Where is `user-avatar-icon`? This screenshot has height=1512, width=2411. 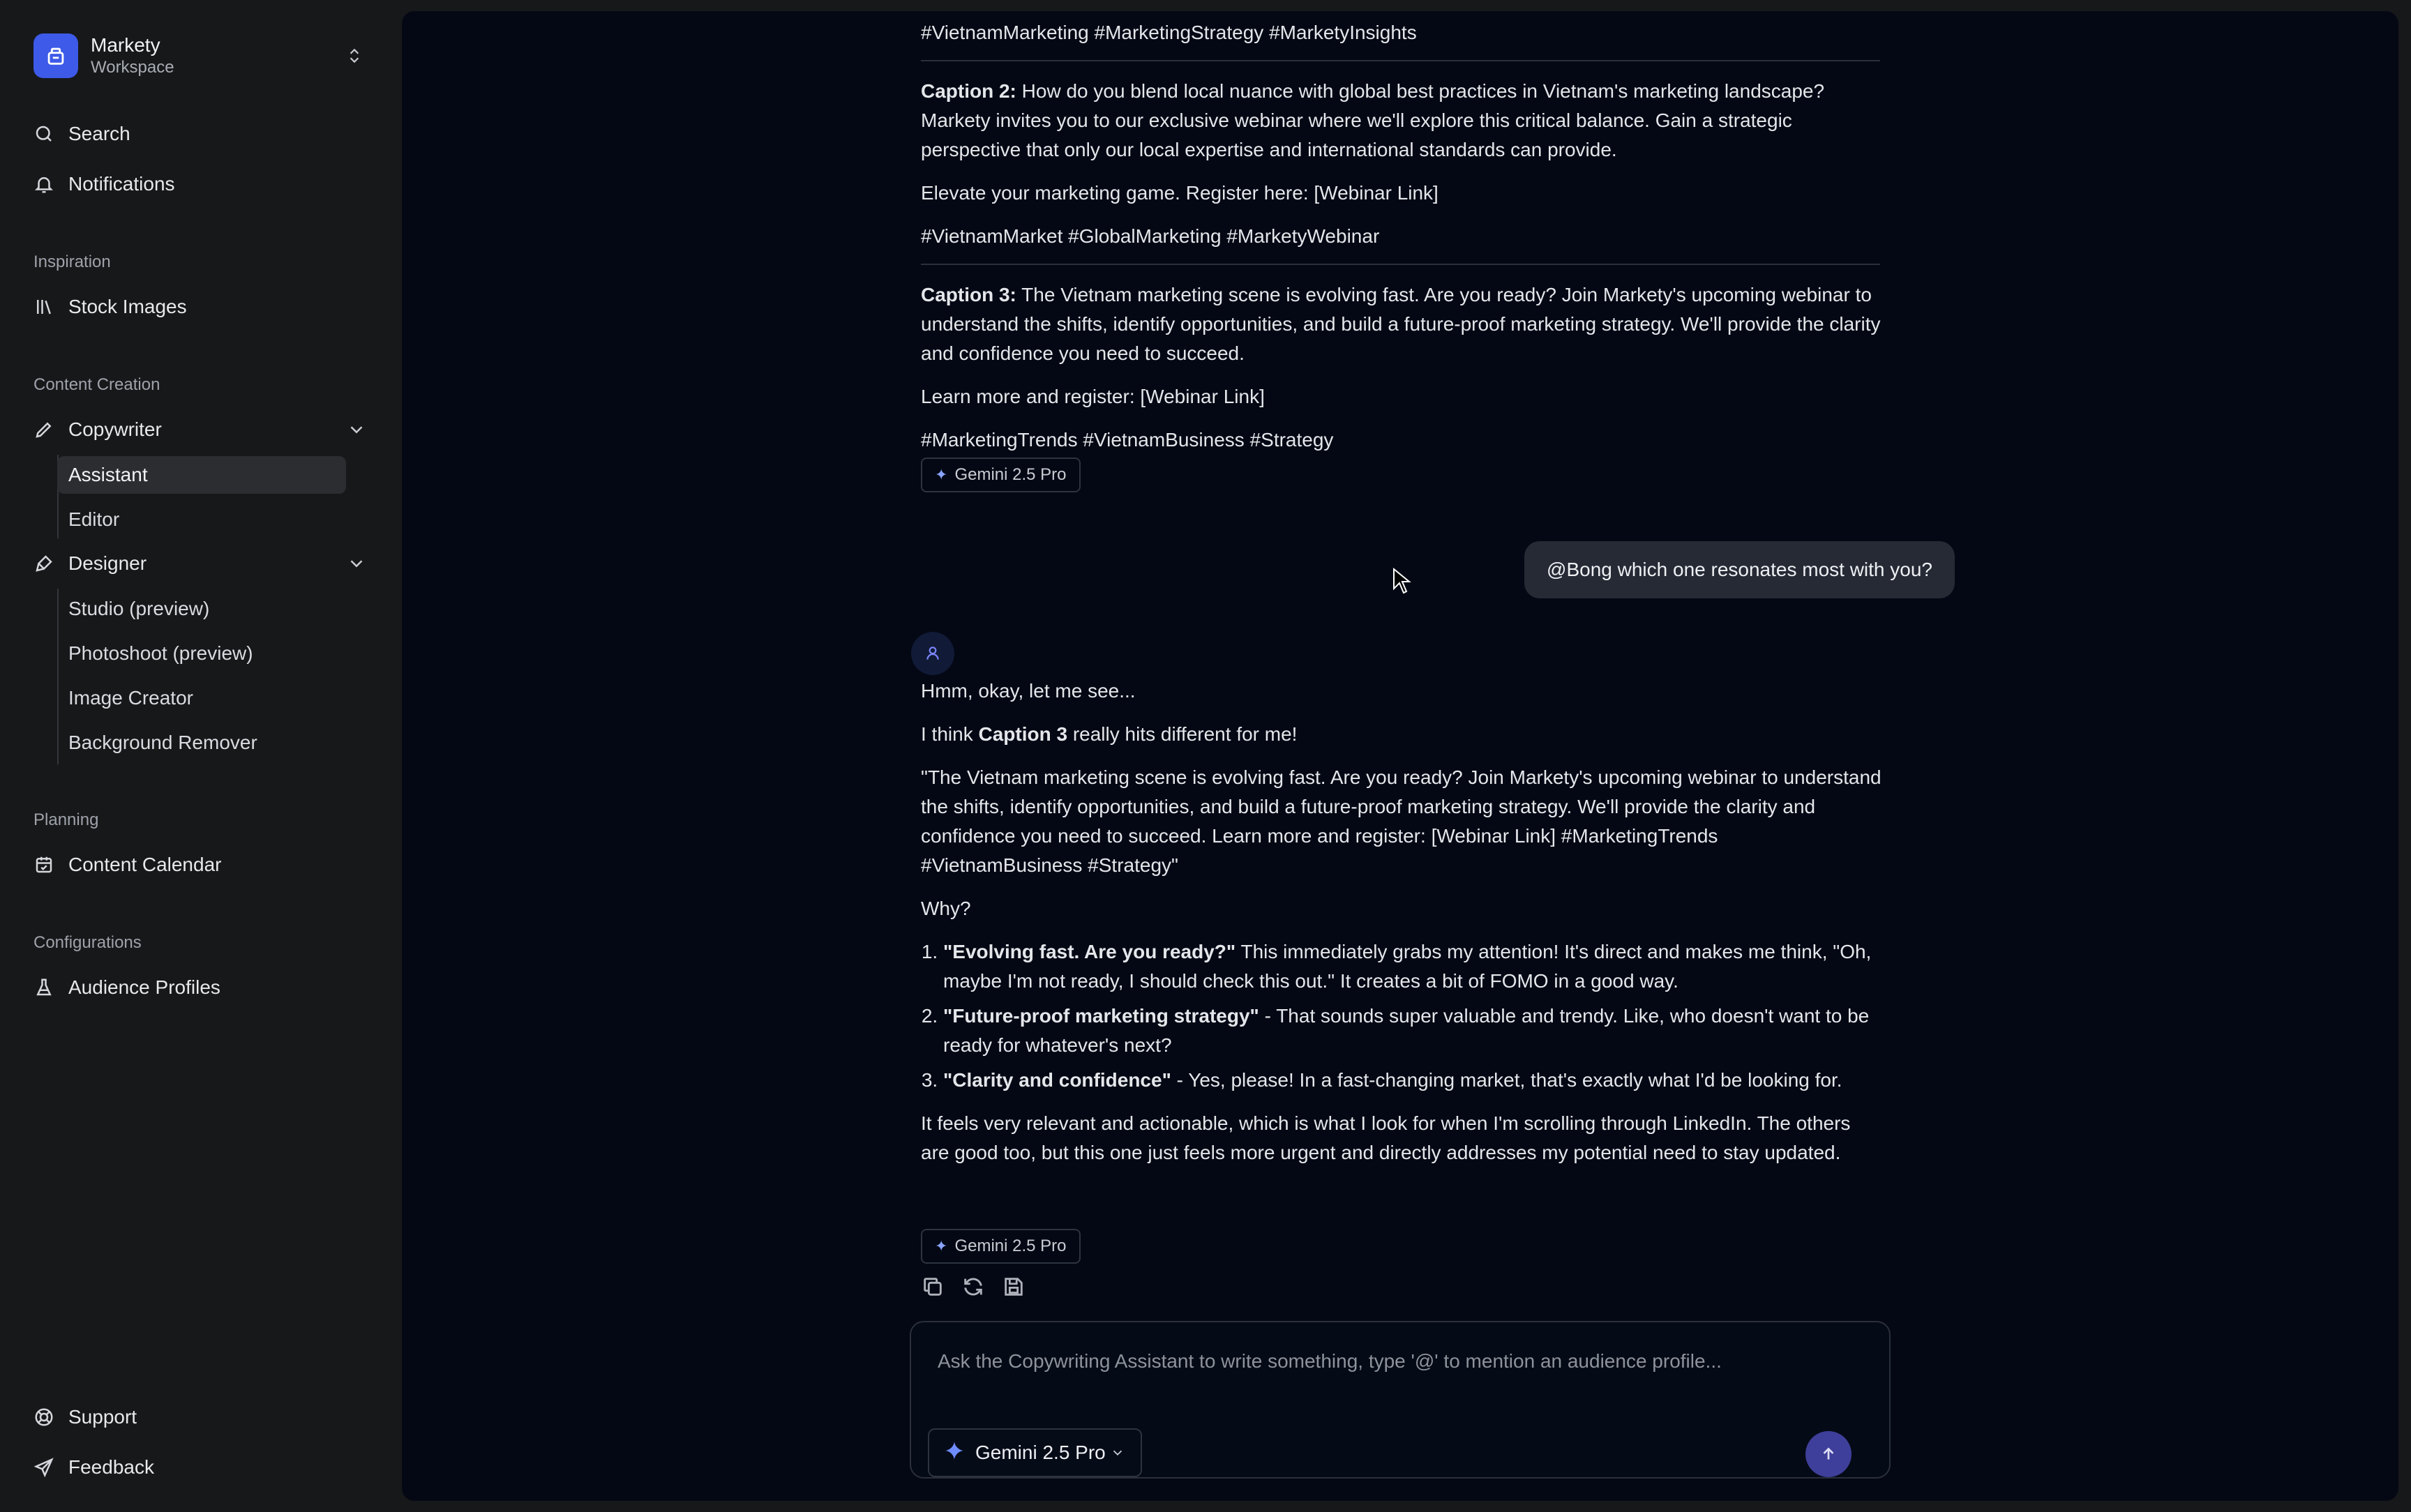
user-avatar-icon is located at coordinates (932, 653).